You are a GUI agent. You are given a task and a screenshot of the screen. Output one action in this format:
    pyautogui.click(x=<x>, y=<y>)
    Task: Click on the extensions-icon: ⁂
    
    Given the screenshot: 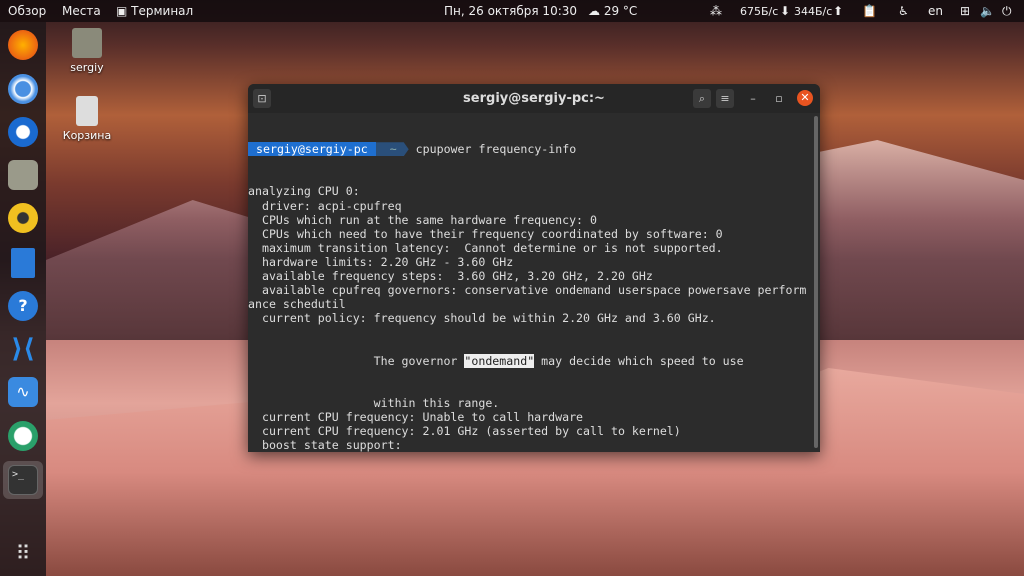 What is the action you would take?
    pyautogui.click(x=716, y=11)
    